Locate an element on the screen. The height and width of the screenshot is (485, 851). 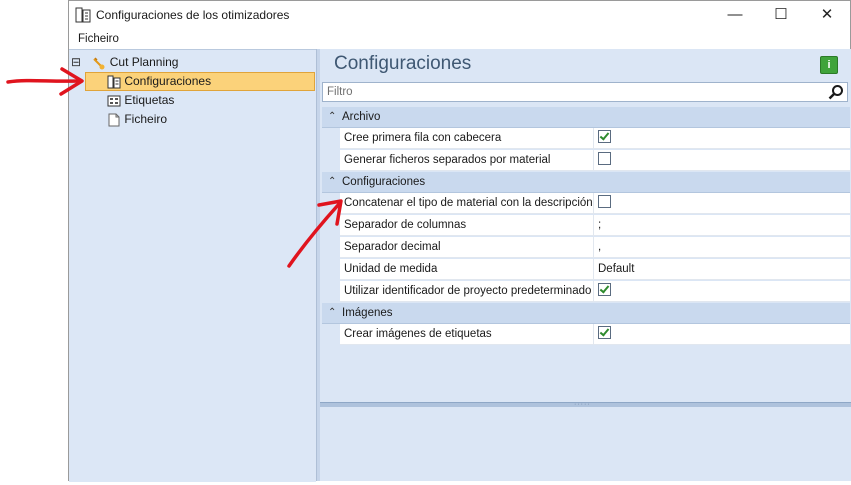
category-label: Archivo is located at coordinates (361, 117).